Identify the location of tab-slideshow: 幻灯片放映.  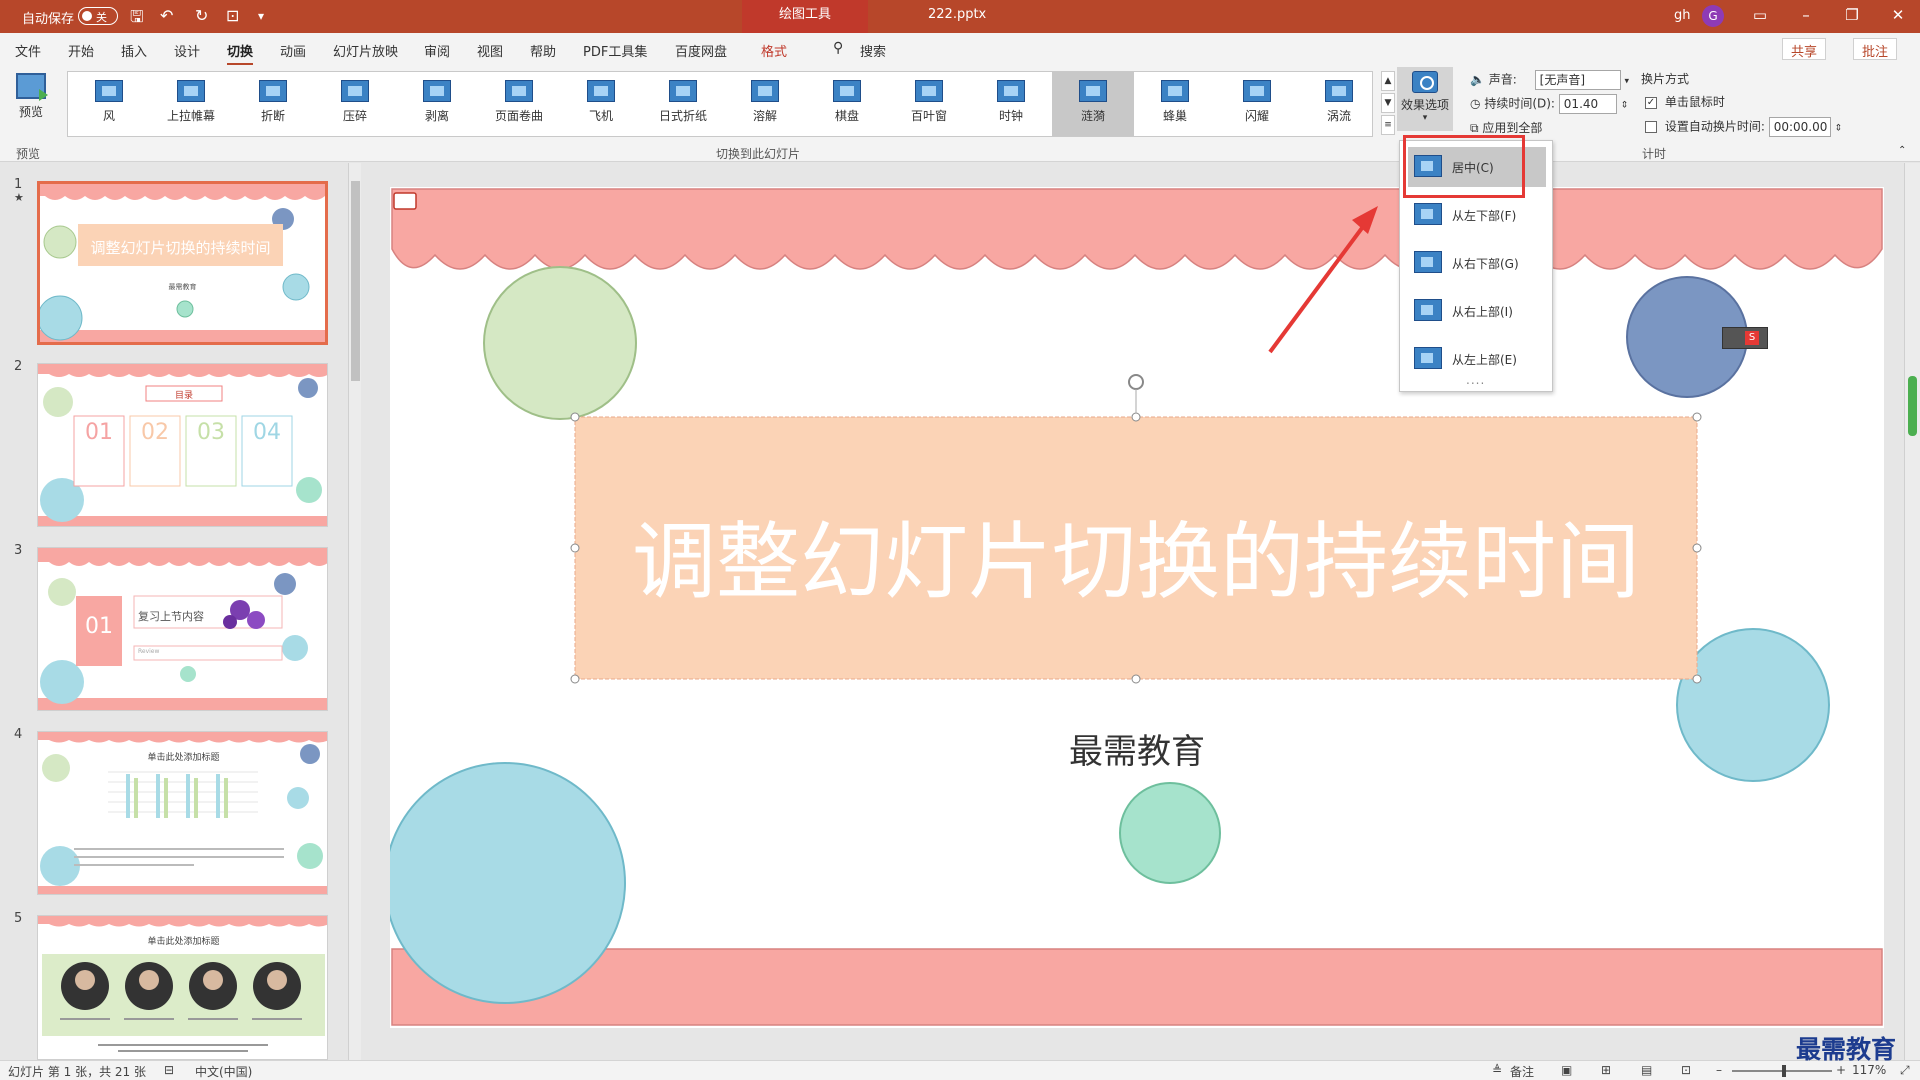
(365, 50).